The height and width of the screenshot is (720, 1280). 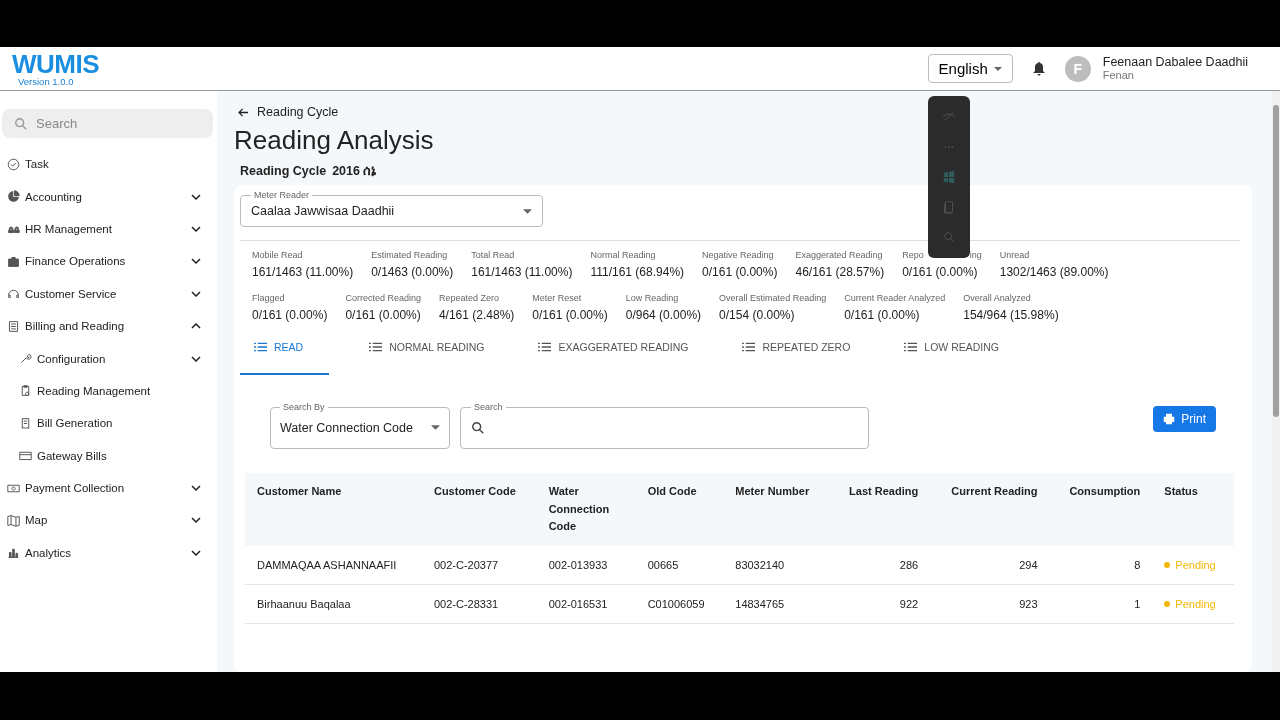 What do you see at coordinates (613, 355) in the screenshot?
I see `tab: EXAGGERATED READING` at bounding box center [613, 355].